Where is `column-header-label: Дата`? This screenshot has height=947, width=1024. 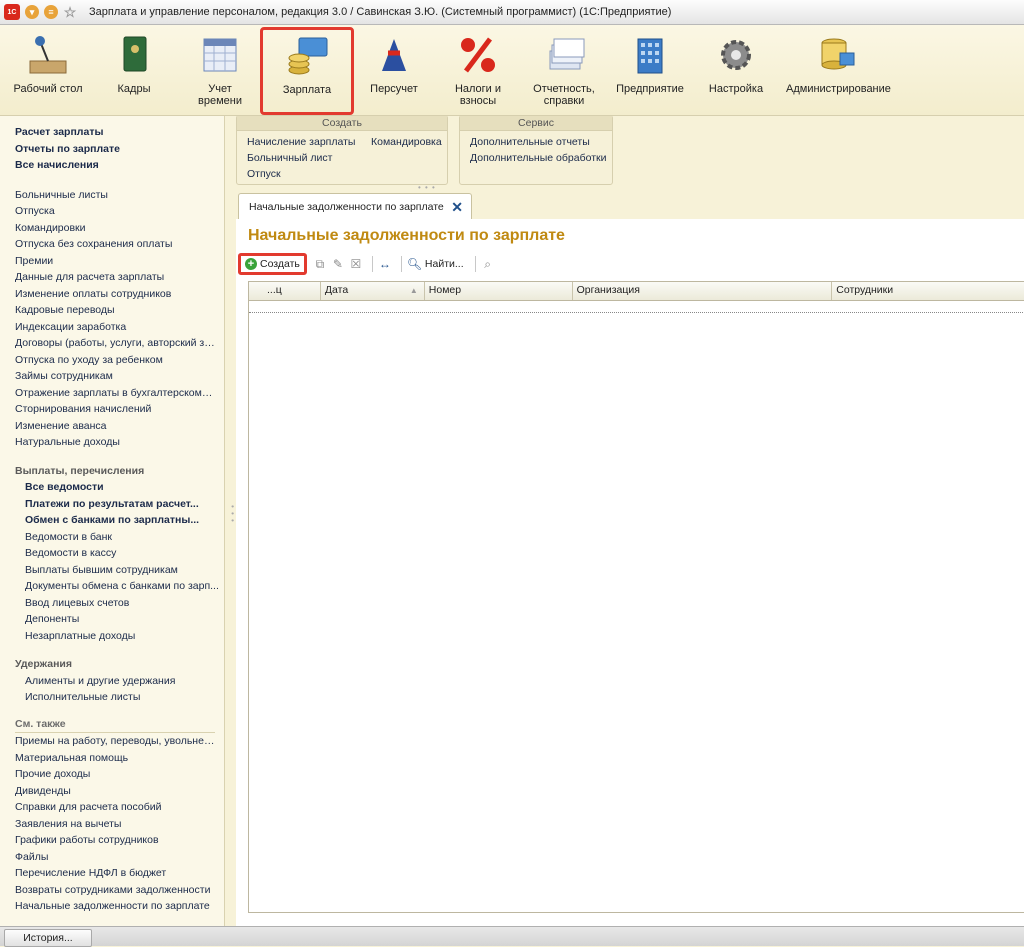 column-header-label: Дата is located at coordinates (336, 290).